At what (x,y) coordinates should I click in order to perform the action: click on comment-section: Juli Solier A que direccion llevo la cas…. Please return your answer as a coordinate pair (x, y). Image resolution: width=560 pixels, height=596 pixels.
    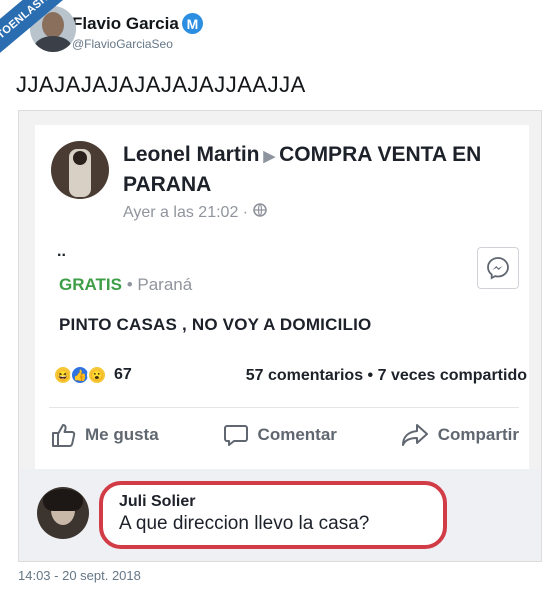
    Looking at the image, I should click on (280, 515).